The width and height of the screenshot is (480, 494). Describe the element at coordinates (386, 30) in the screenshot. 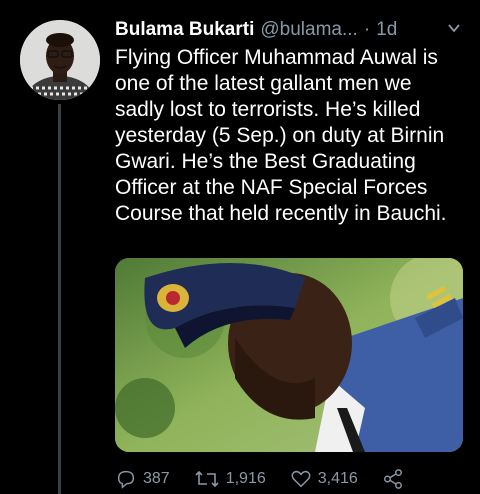

I see `timestamp: 1d` at that location.